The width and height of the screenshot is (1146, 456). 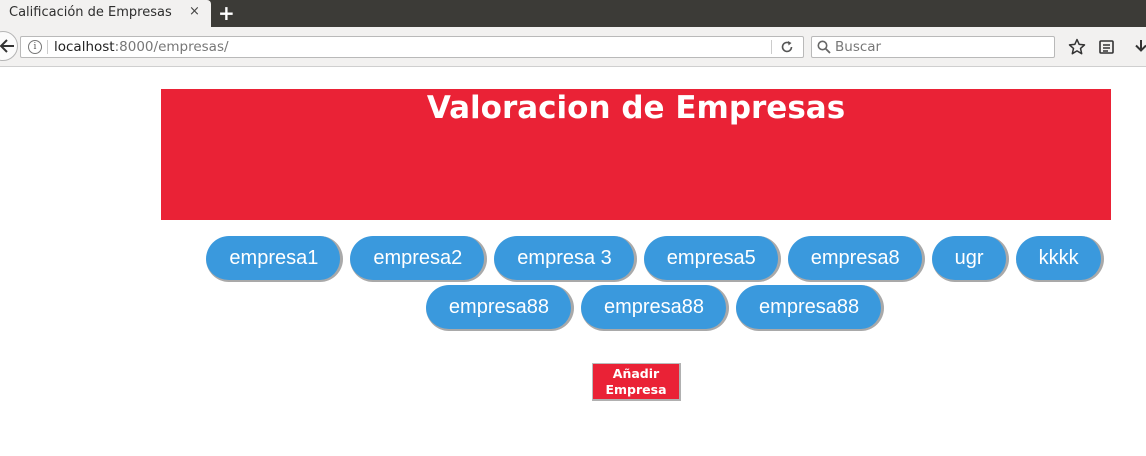 I want to click on add-company-label-line1: Añadir, so click(x=636, y=373).